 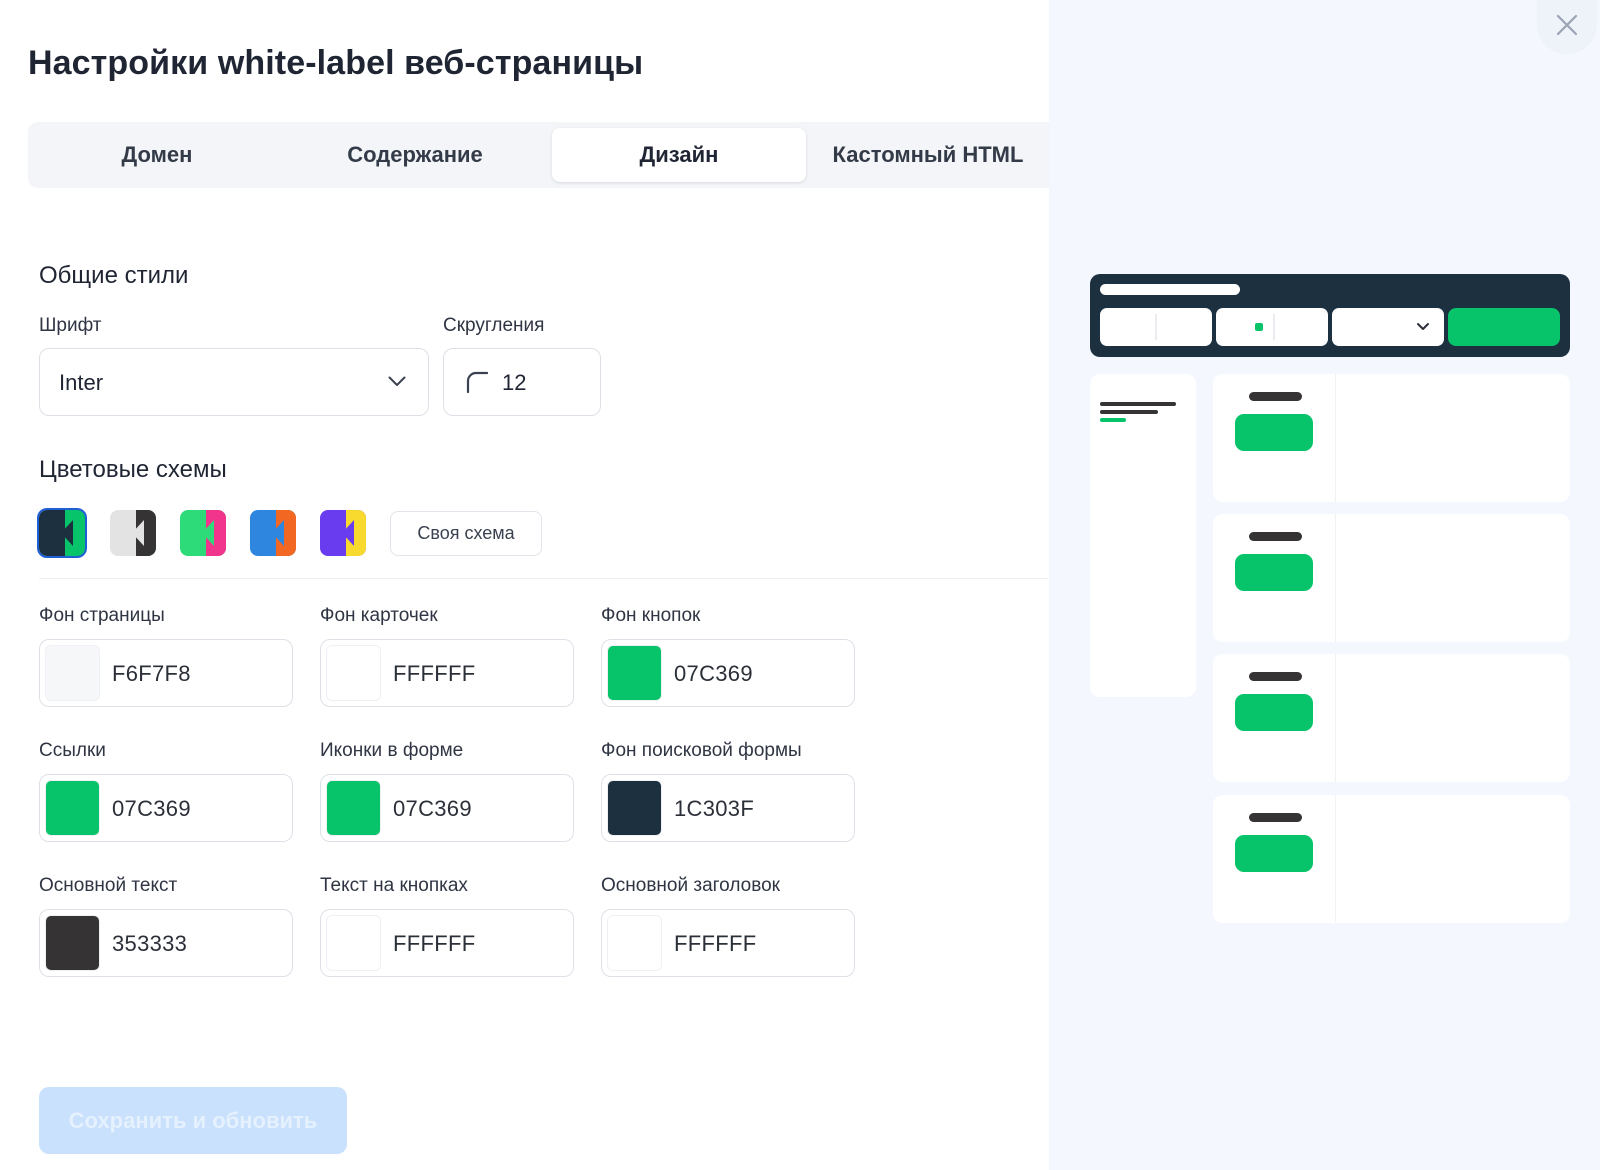 I want to click on corner-radius-icon, so click(x=477, y=384).